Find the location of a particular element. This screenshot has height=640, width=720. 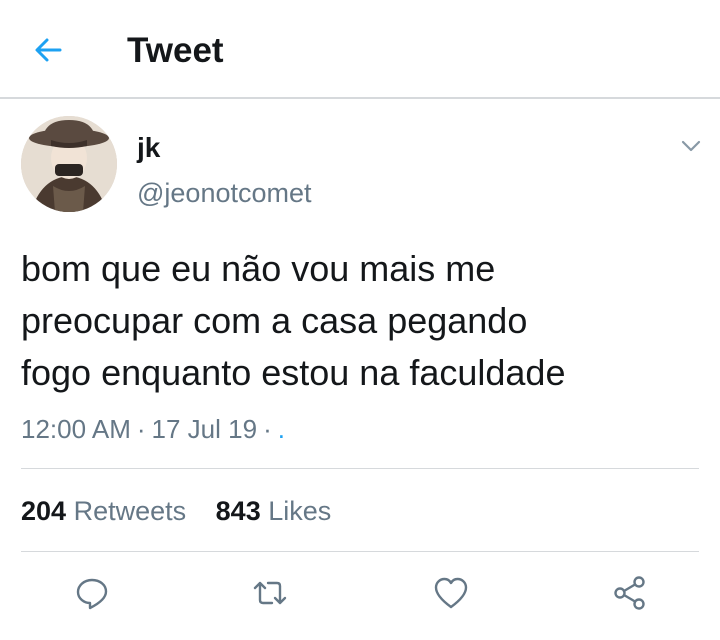

retweet-button is located at coordinates (270, 593).